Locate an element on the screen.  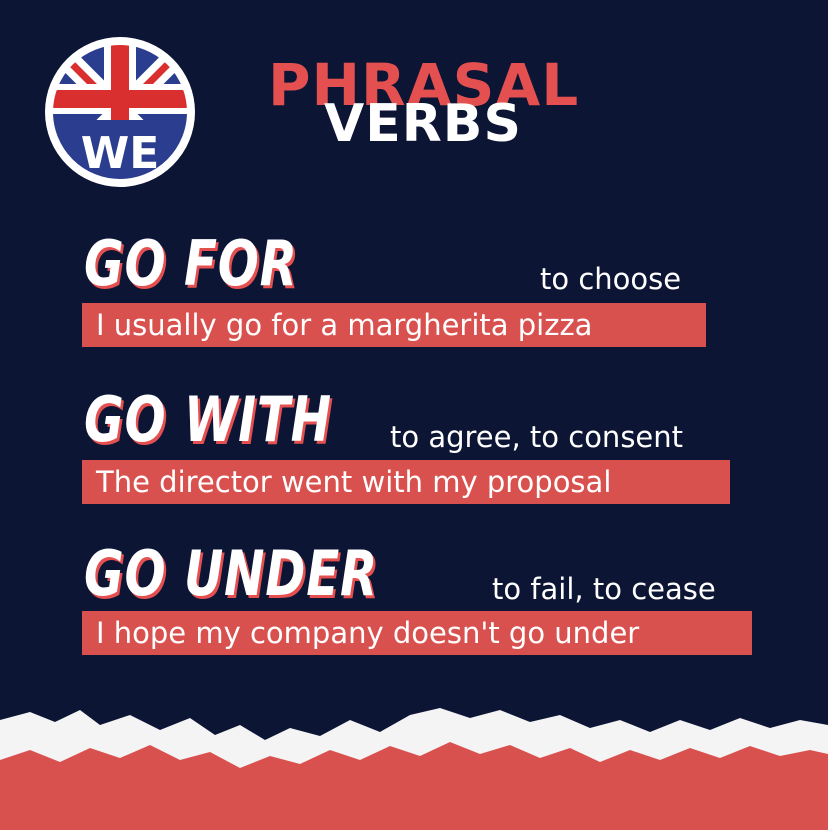
page-title: PHRASAL VERBS is located at coordinates (438, 103).